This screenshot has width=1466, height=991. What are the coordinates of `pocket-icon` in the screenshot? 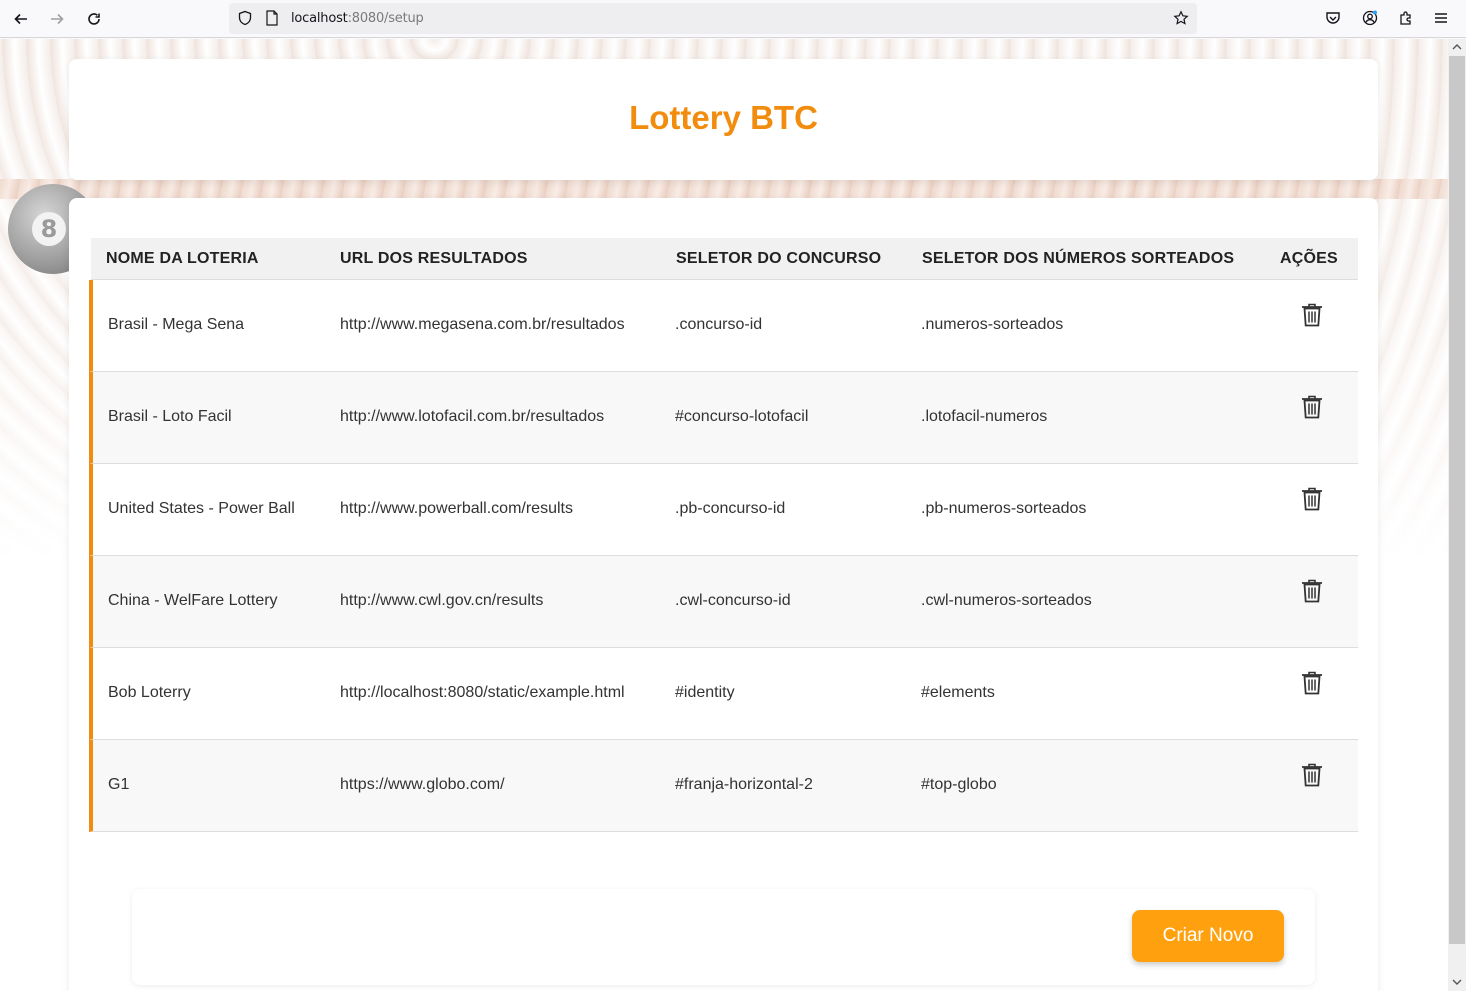 It's located at (1333, 18).